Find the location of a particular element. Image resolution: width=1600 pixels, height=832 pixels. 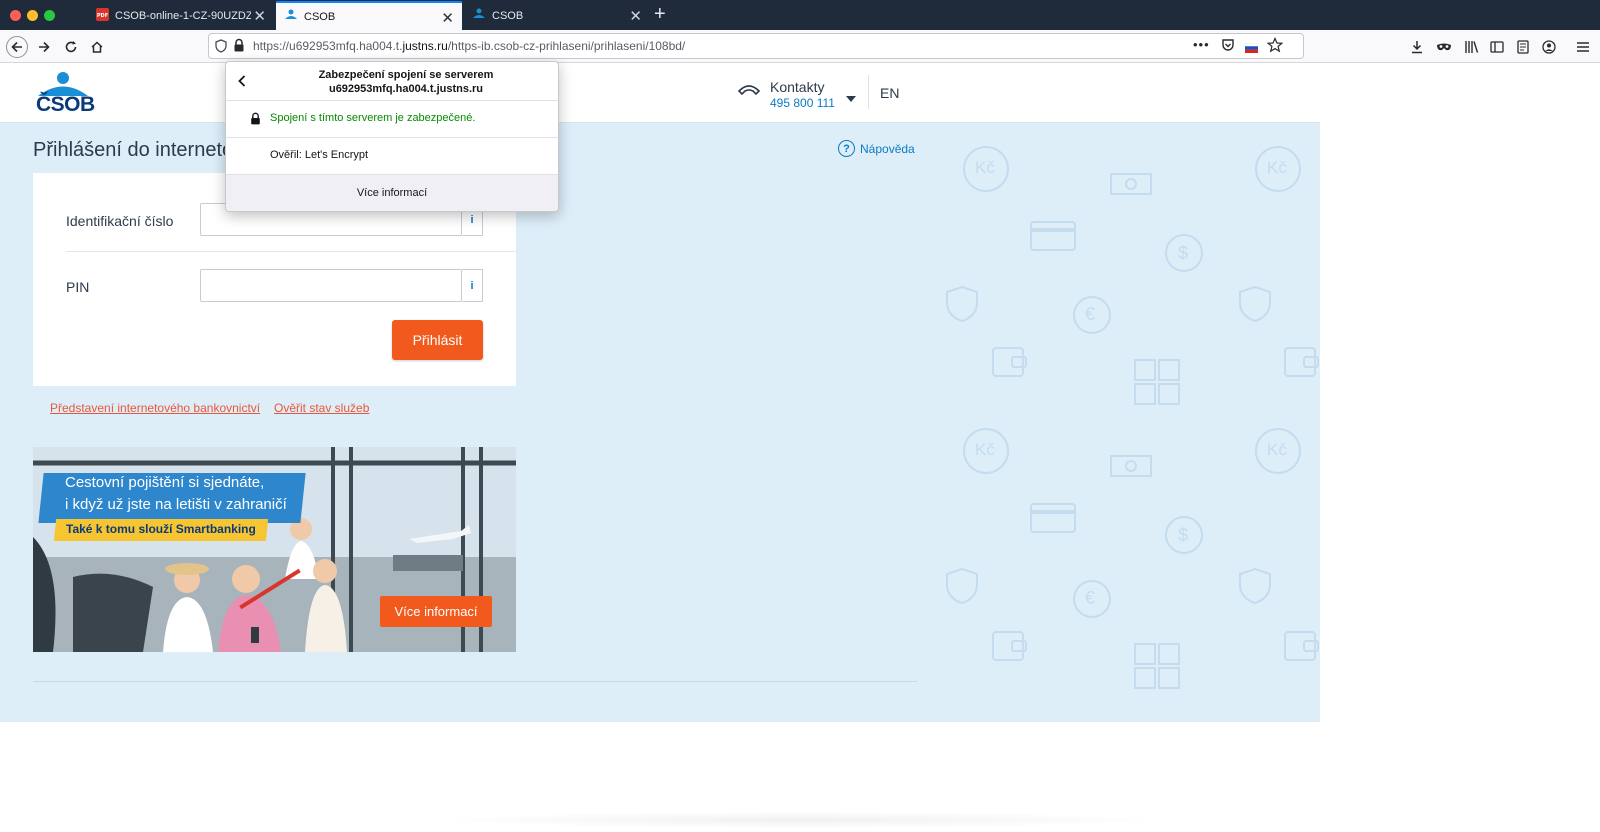

bookmark-star-icon is located at coordinates (1275, 47).